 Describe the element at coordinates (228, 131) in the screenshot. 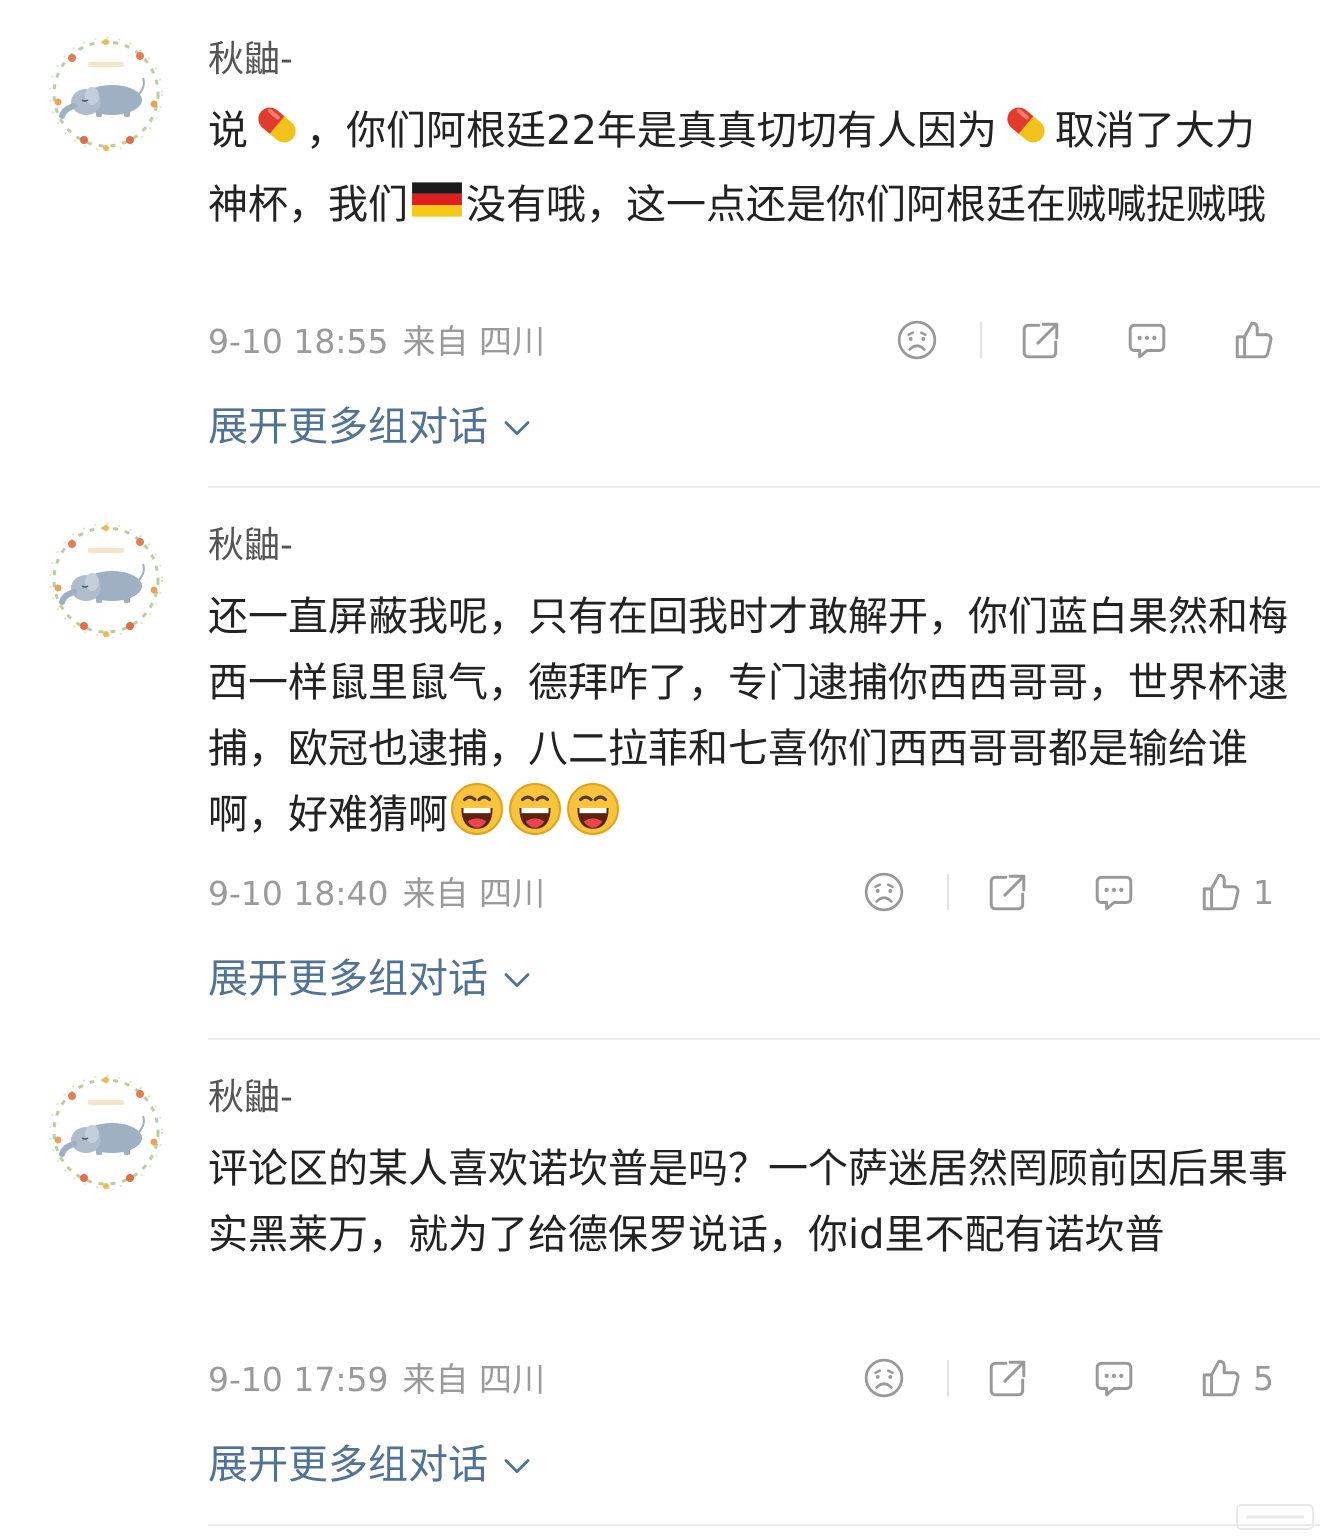

I see `comment-text-segment: 说` at that location.